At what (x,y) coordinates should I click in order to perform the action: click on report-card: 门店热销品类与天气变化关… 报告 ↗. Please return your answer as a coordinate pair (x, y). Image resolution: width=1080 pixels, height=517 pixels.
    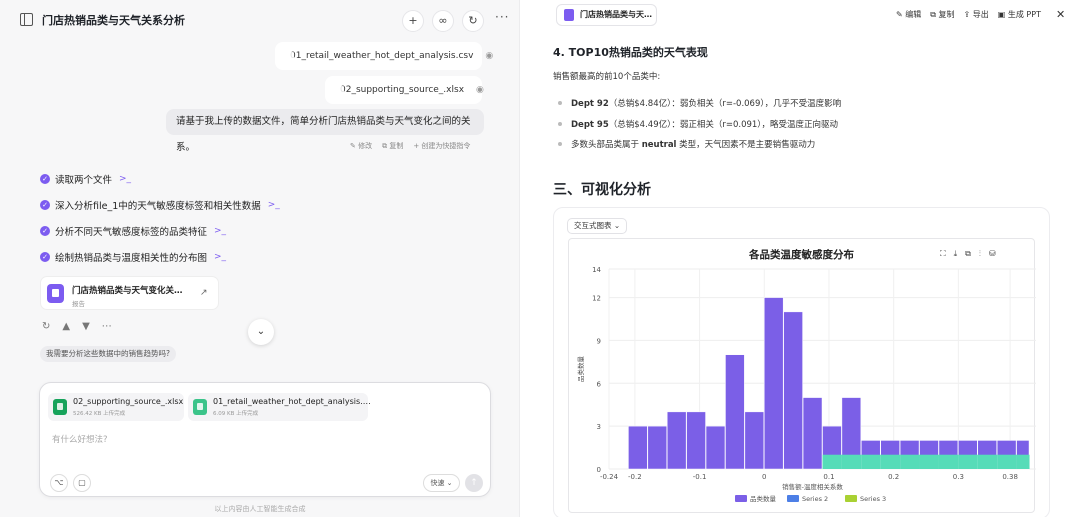
    Looking at the image, I should click on (129, 293).